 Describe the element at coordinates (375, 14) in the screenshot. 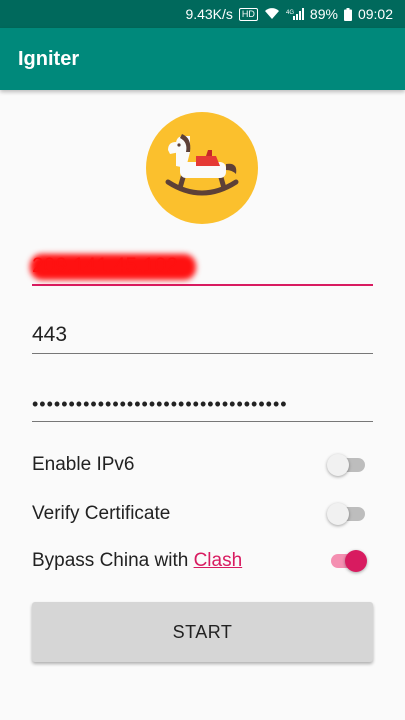

I see `clock: 09:02` at that location.